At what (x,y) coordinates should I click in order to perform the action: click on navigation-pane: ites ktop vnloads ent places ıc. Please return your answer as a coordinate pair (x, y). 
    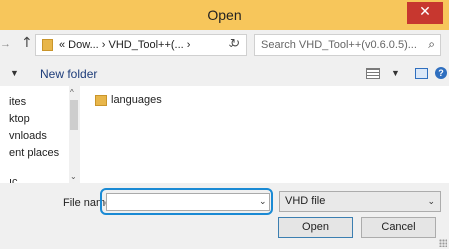
    Looking at the image, I should click on (34, 134).